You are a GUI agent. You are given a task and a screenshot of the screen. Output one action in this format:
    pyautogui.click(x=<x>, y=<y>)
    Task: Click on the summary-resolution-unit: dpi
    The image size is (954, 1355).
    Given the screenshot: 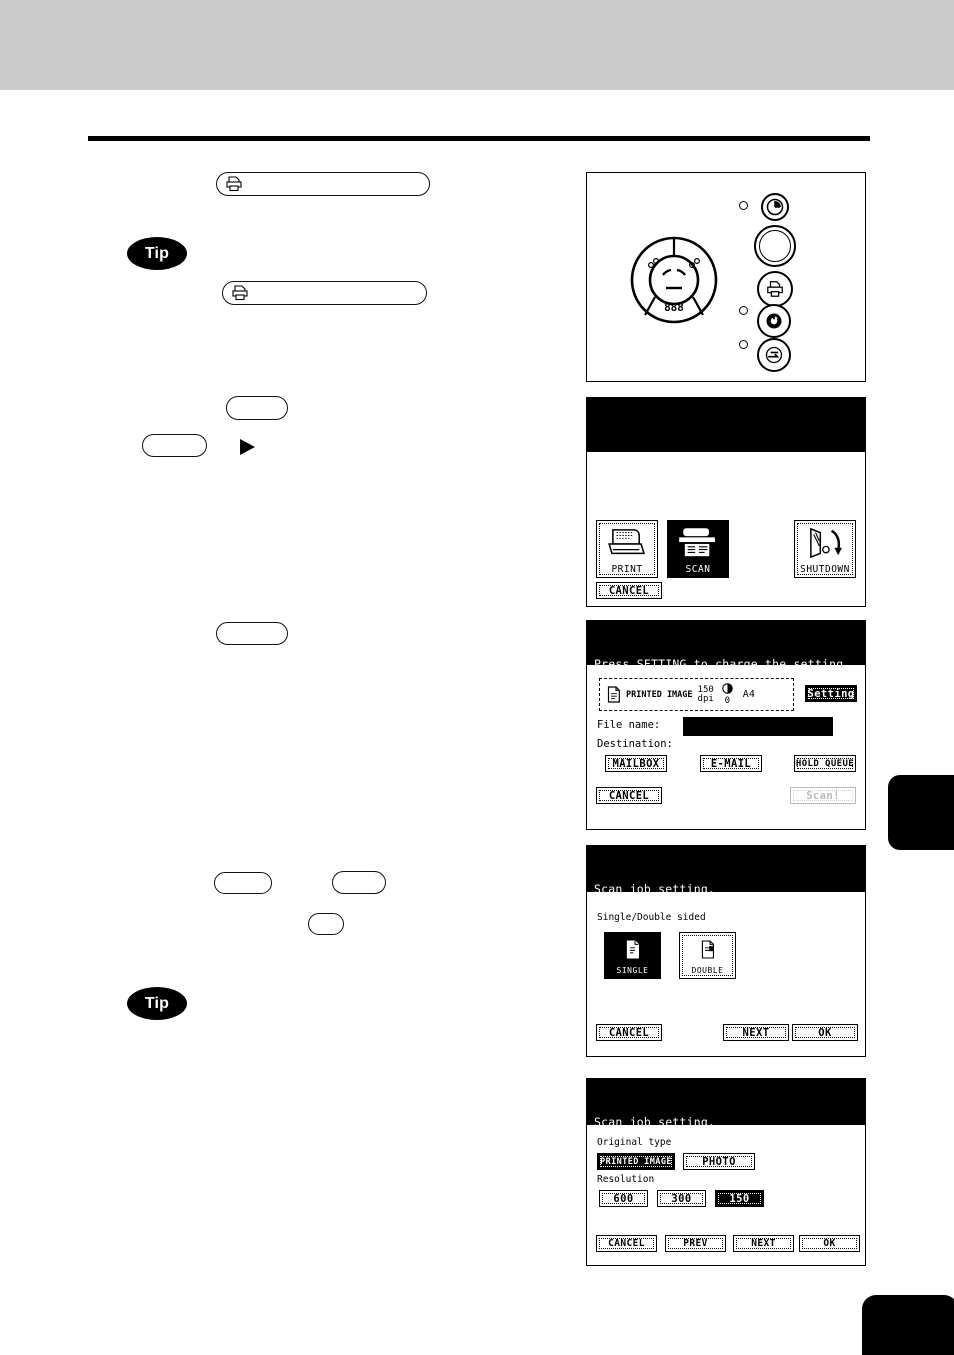 What is the action you would take?
    pyautogui.click(x=705, y=698)
    